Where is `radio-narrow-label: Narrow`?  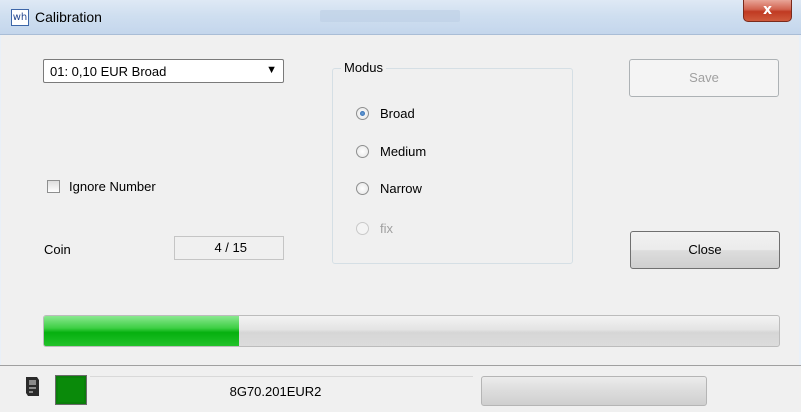
radio-narrow-label: Narrow is located at coordinates (401, 188).